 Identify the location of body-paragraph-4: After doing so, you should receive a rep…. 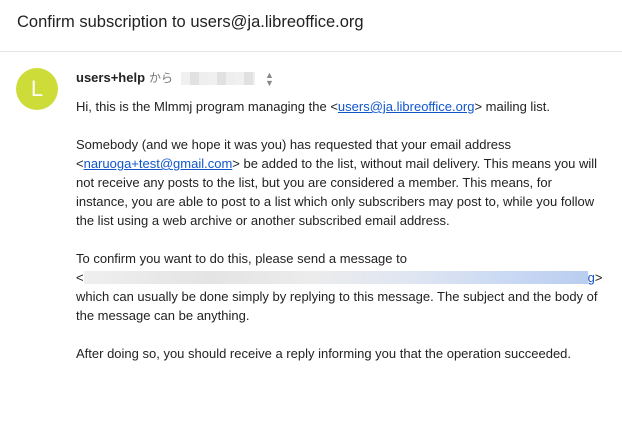
(324, 353).